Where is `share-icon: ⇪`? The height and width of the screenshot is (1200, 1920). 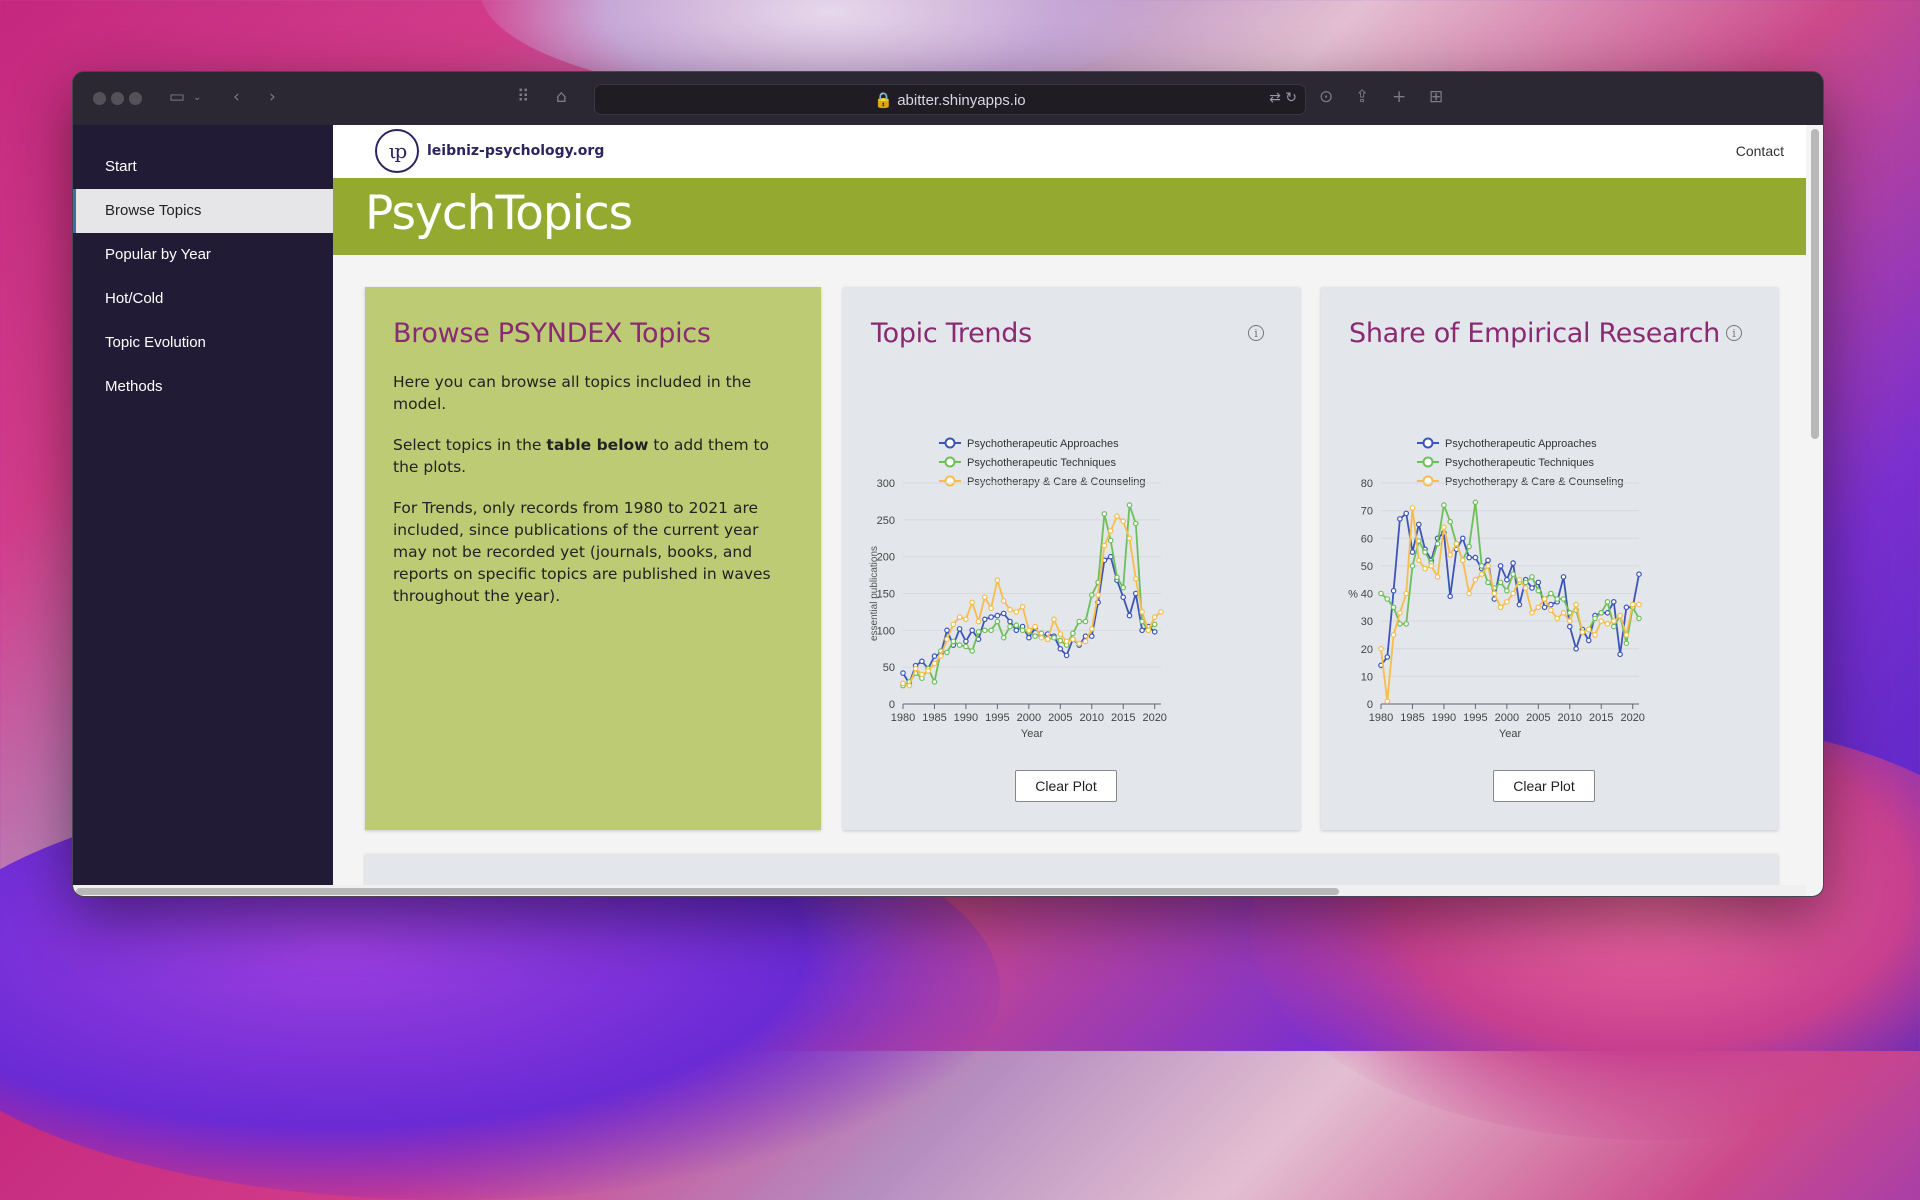
share-icon: ⇪ is located at coordinates (1362, 97).